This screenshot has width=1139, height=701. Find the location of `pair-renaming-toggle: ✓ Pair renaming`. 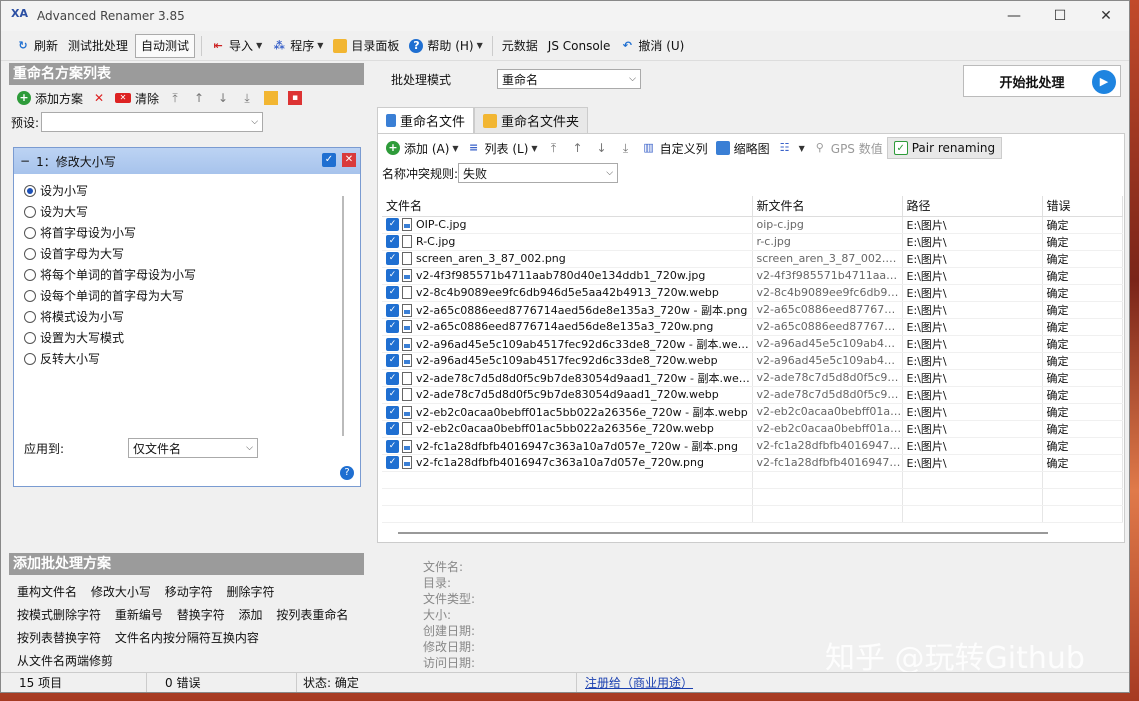

pair-renaming-toggle: ✓ Pair renaming is located at coordinates (944, 148).